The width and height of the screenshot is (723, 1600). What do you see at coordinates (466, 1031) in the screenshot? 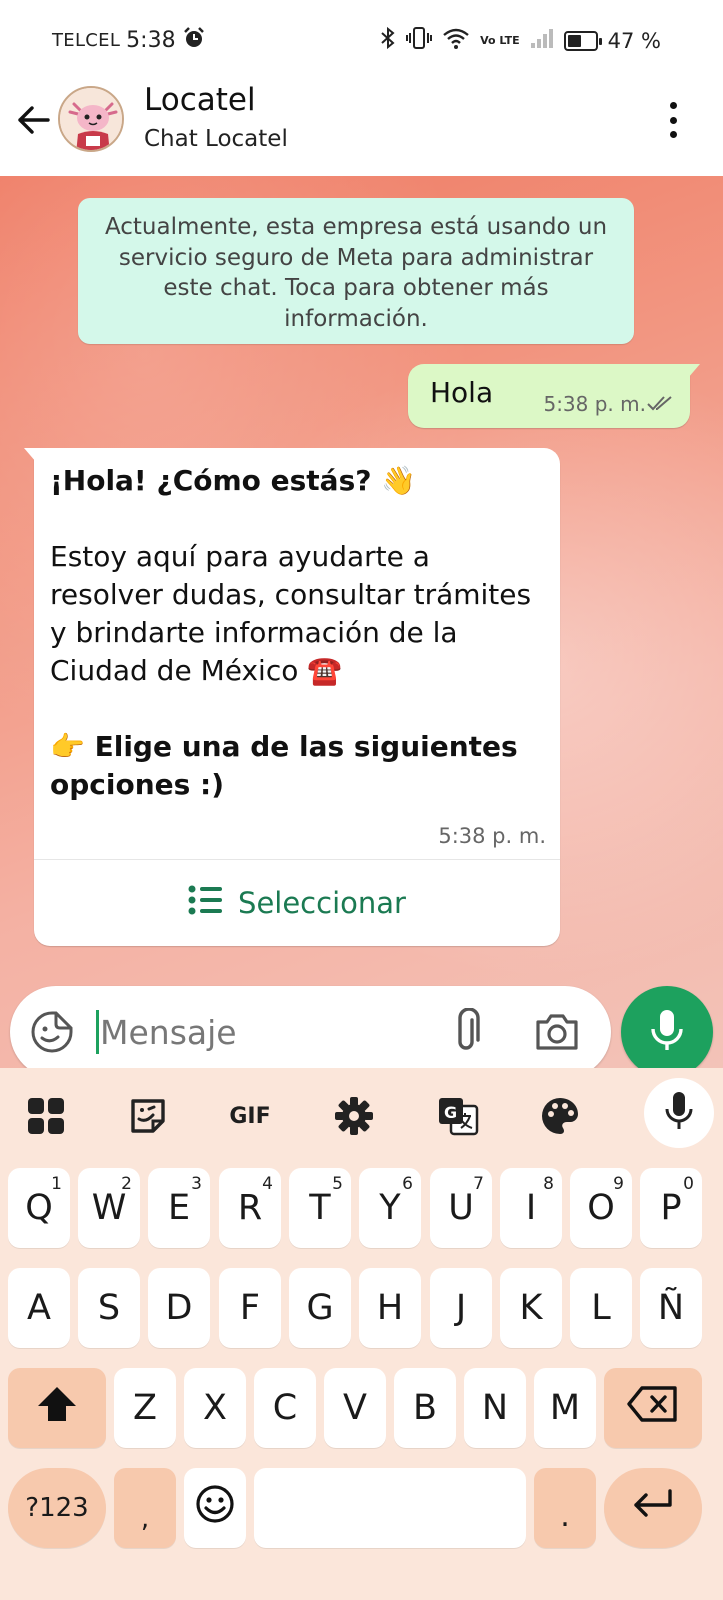
I see `attach-icon` at bounding box center [466, 1031].